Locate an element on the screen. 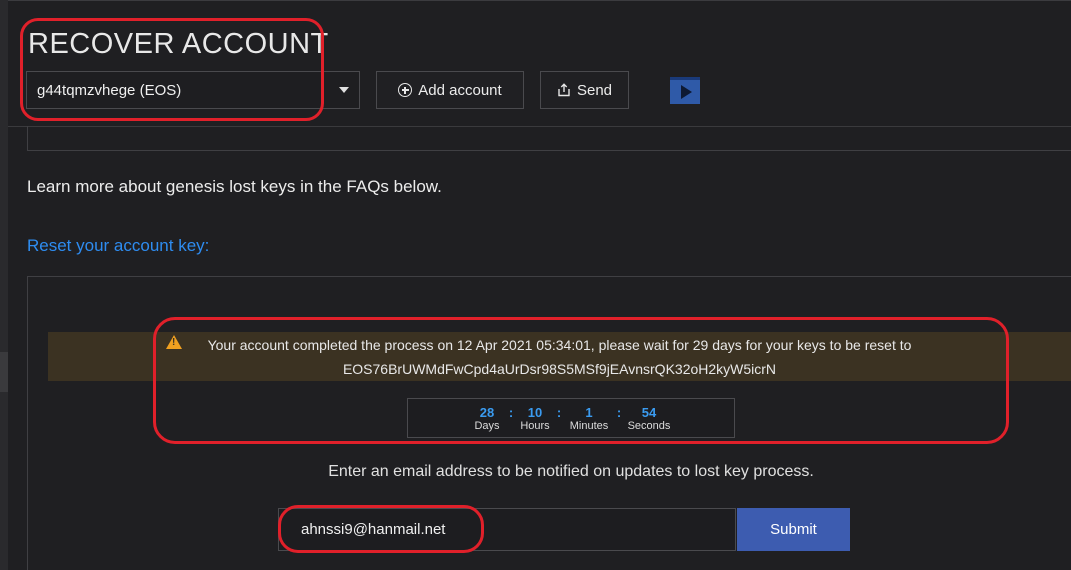 The height and width of the screenshot is (570, 1071). chevron-down-icon is located at coordinates (344, 90).